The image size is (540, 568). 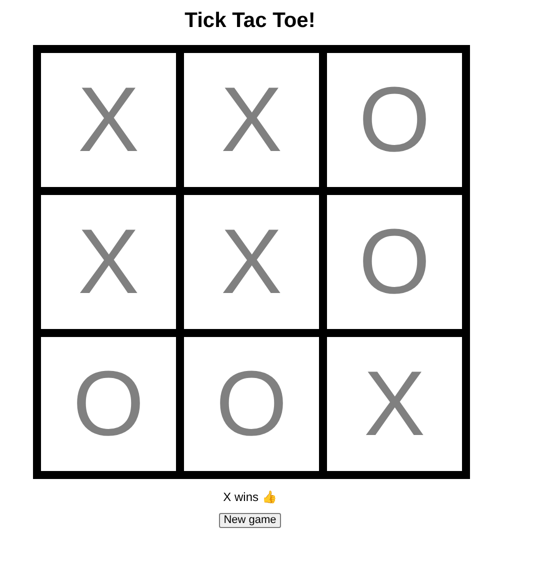 I want to click on game-status: X wins 👍, so click(x=250, y=497).